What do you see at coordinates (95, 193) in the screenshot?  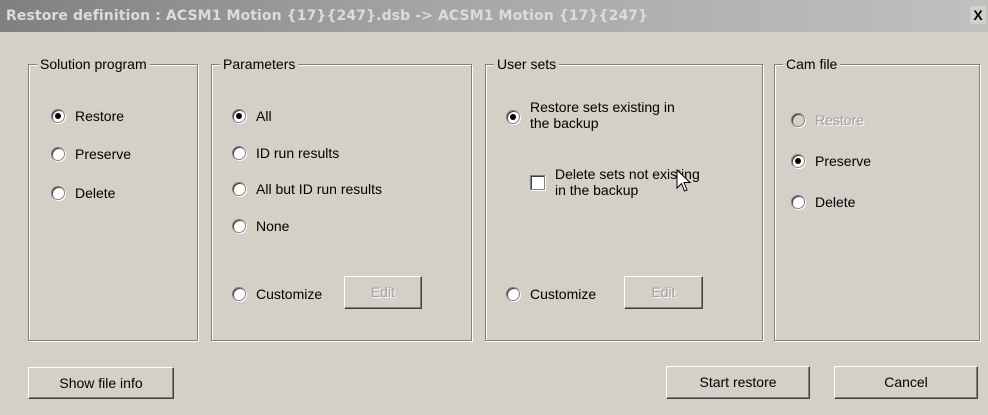 I see `solution-delete-label: Delete` at bounding box center [95, 193].